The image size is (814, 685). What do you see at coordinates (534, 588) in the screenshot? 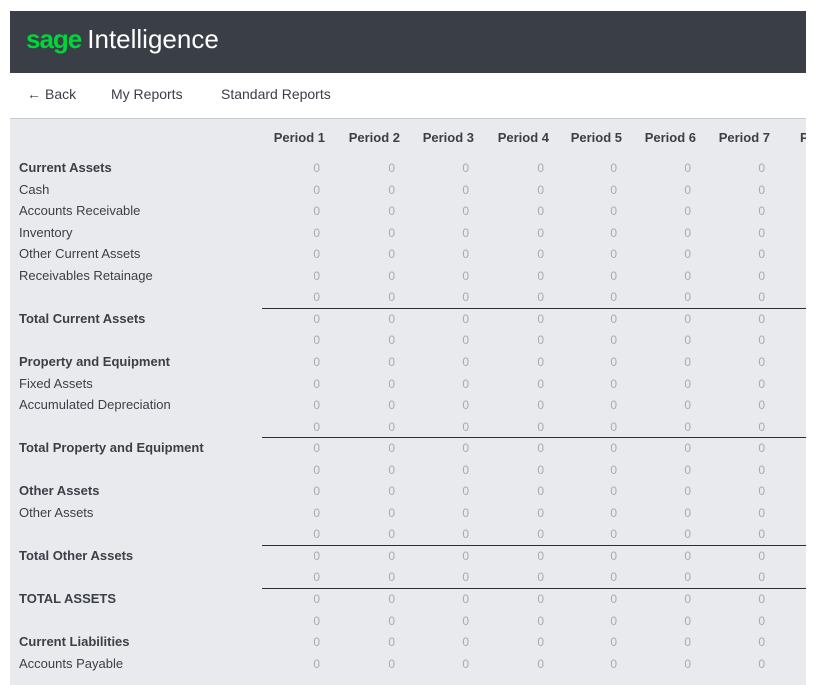
I see `total-separator` at bounding box center [534, 588].